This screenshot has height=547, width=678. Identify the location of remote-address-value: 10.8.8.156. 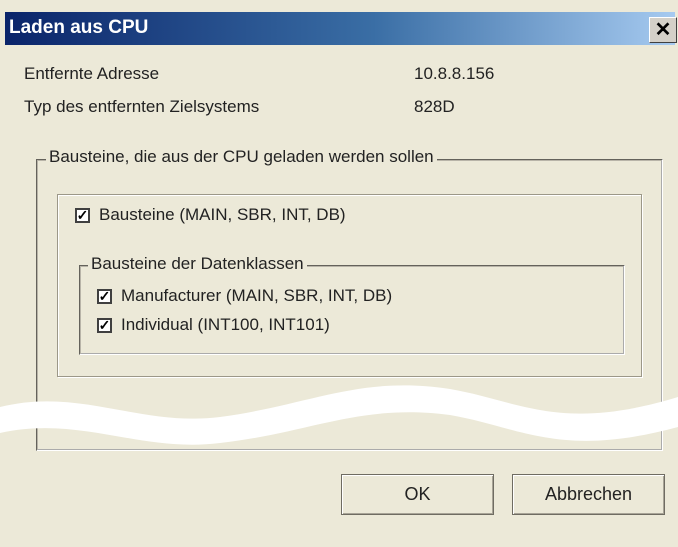
(454, 73).